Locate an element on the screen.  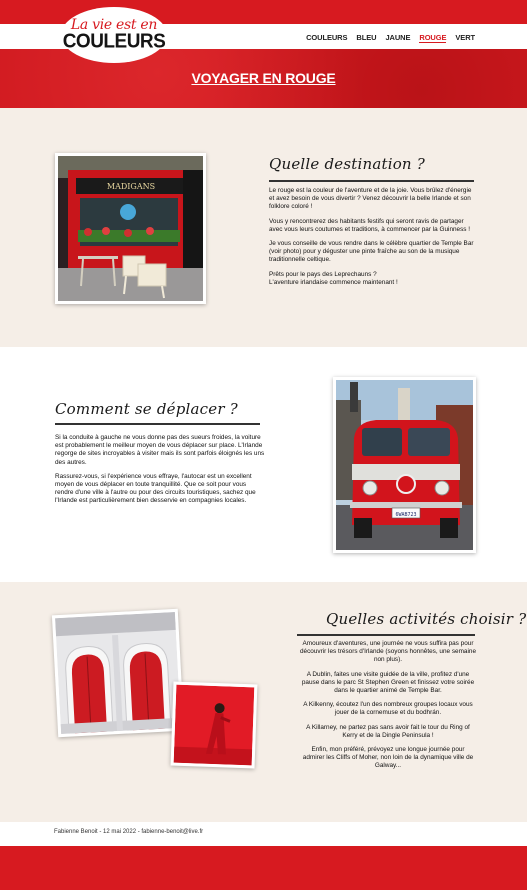
doors-photo is located at coordinates (118, 673).